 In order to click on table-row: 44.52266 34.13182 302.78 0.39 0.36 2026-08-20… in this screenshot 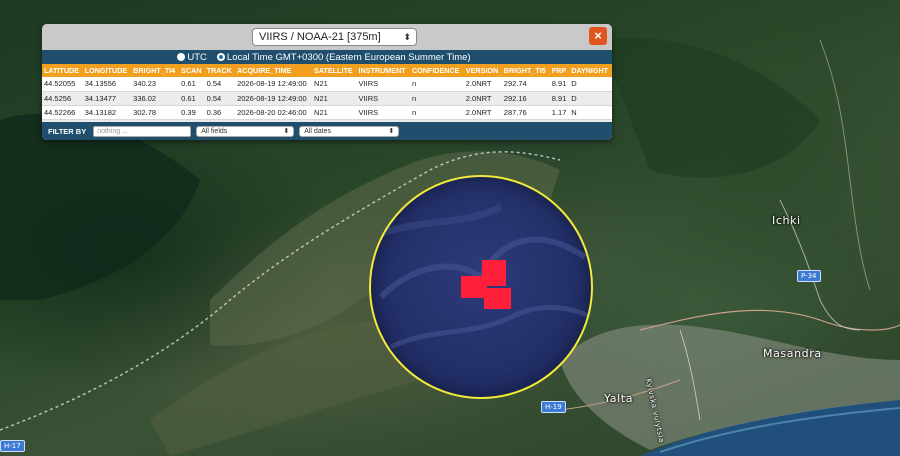, I will do `click(327, 112)`.